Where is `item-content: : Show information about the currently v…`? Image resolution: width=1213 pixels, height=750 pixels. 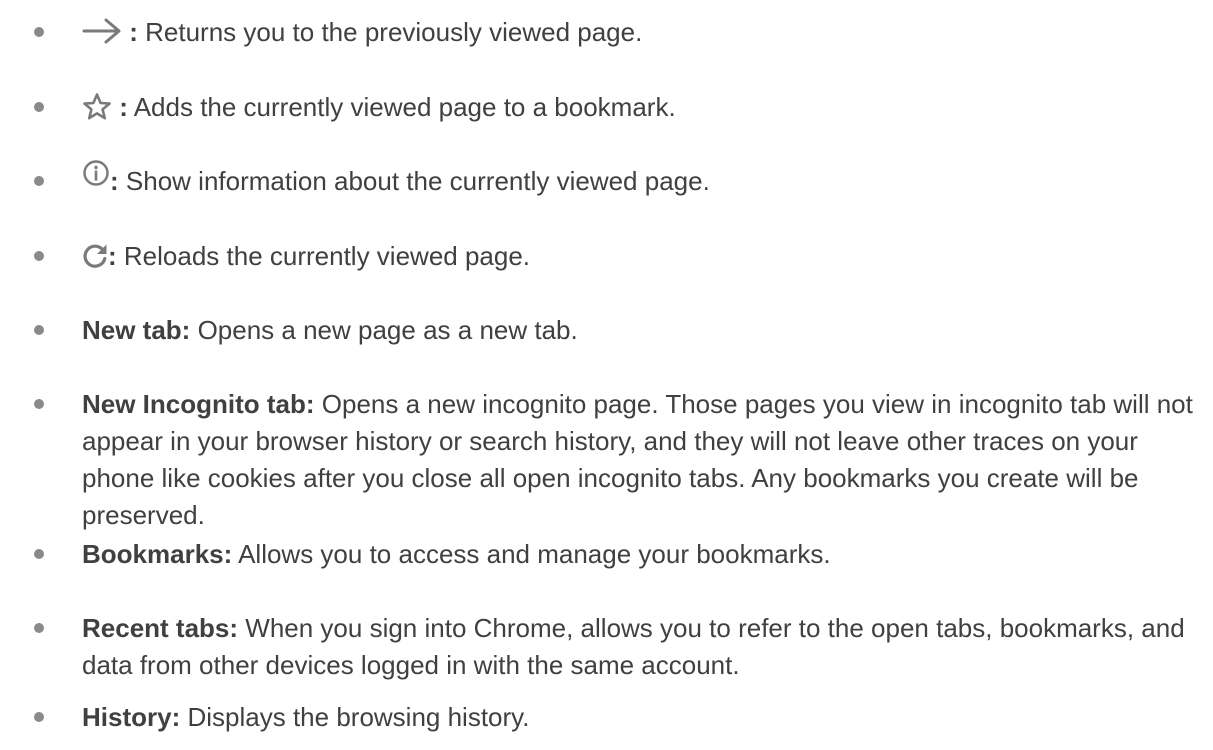 item-content: : Show information about the currently v… is located at coordinates (642, 179).